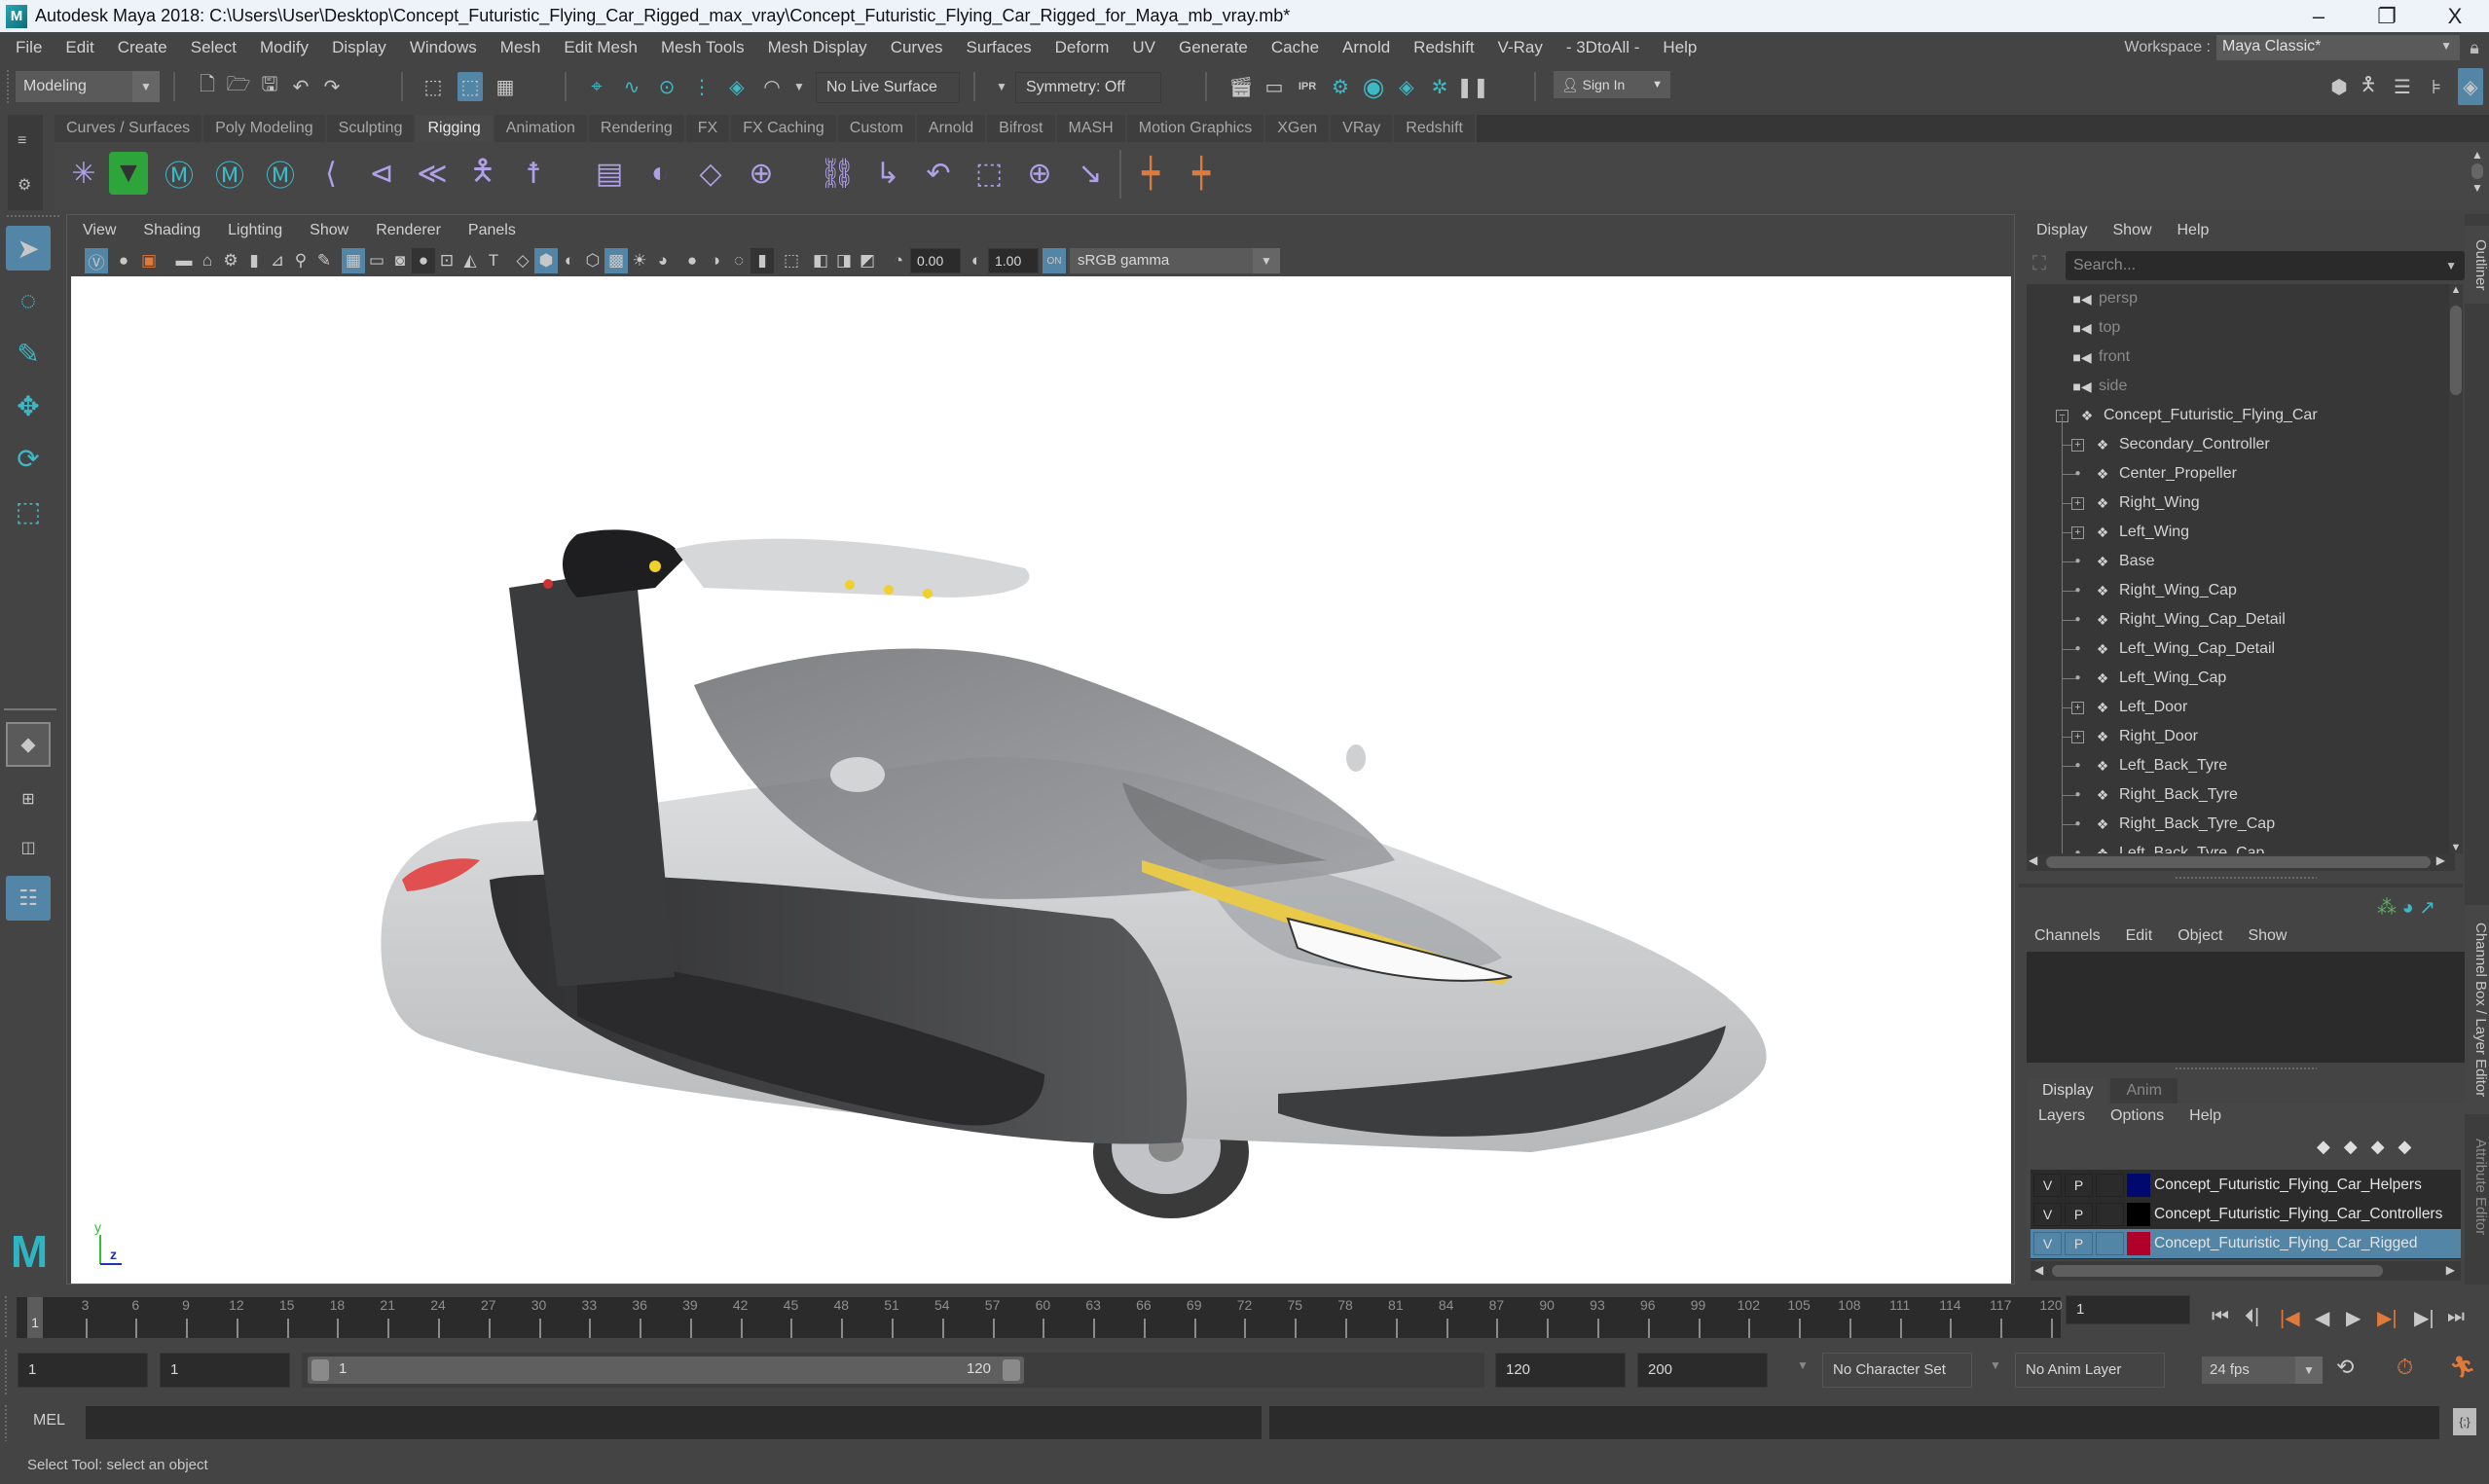 This screenshot has width=2489, height=1484. Describe the element at coordinates (28, 745) in the screenshot. I see `single-view-layout-icon: ⬥` at that location.